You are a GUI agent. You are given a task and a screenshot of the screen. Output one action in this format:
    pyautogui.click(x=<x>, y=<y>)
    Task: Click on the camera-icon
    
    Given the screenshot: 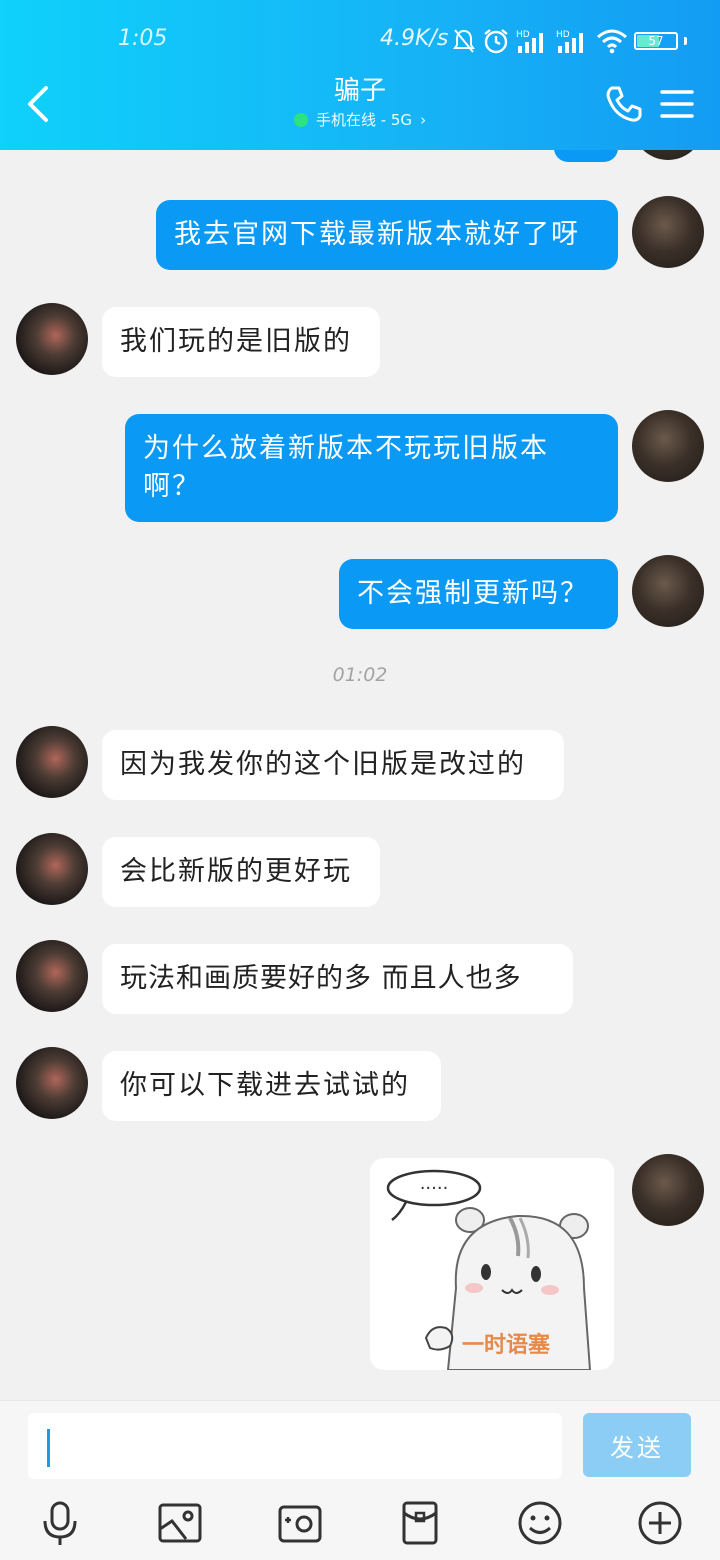 What is the action you would take?
    pyautogui.click(x=300, y=1523)
    